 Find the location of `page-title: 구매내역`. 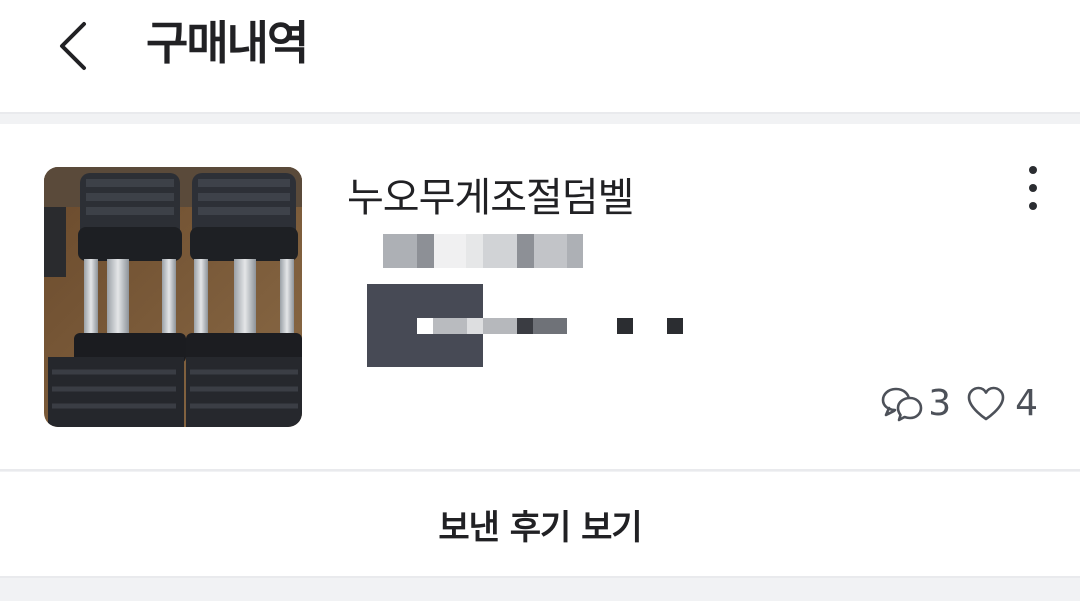

page-title: 구매내역 is located at coordinates (227, 43).